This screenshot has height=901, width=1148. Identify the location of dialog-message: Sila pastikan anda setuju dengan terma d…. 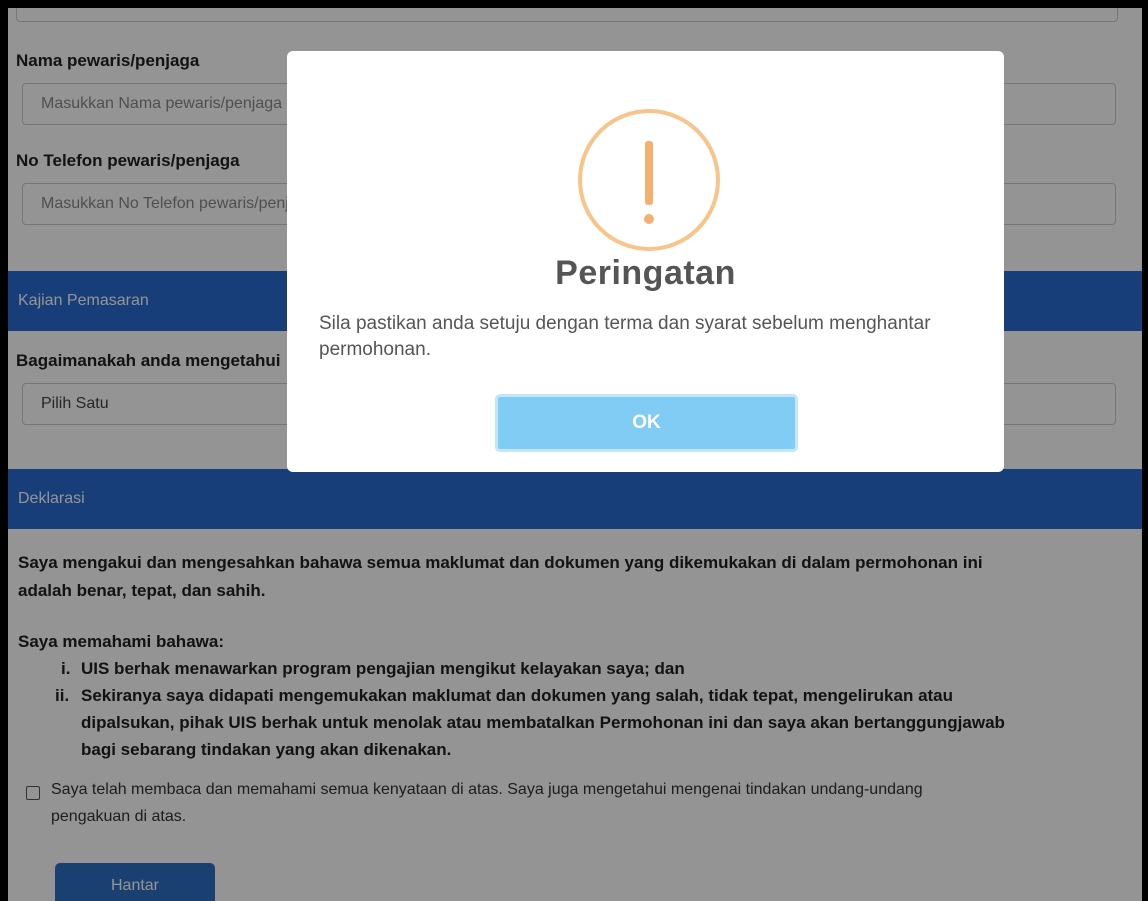
(625, 336).